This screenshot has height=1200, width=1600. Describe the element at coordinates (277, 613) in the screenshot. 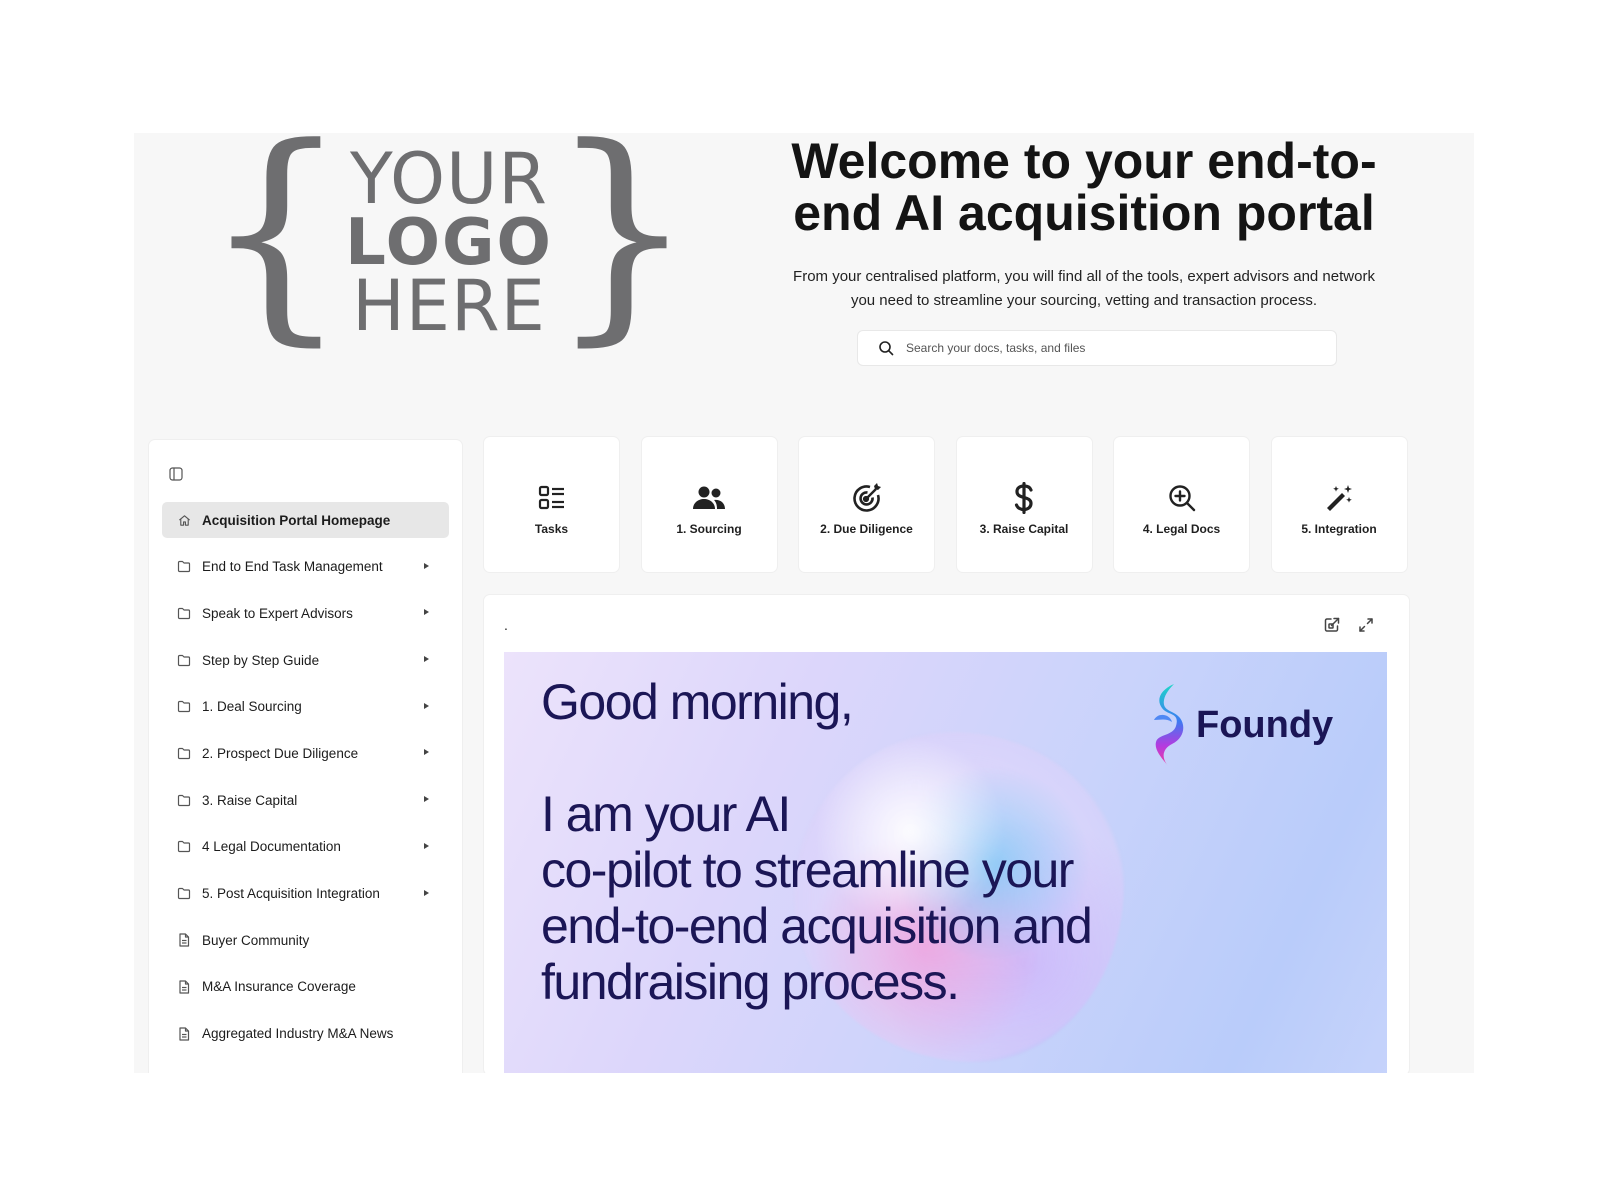

I see `sidebar-item-label: Speak to Expert Advisors` at that location.